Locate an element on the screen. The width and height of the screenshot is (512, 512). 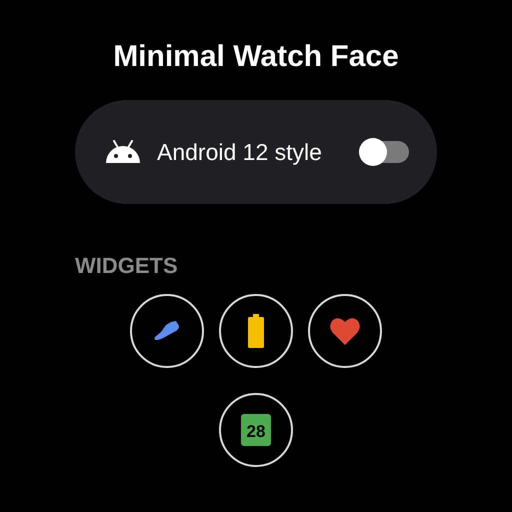
calendar-icon: 28 is located at coordinates (256, 430).